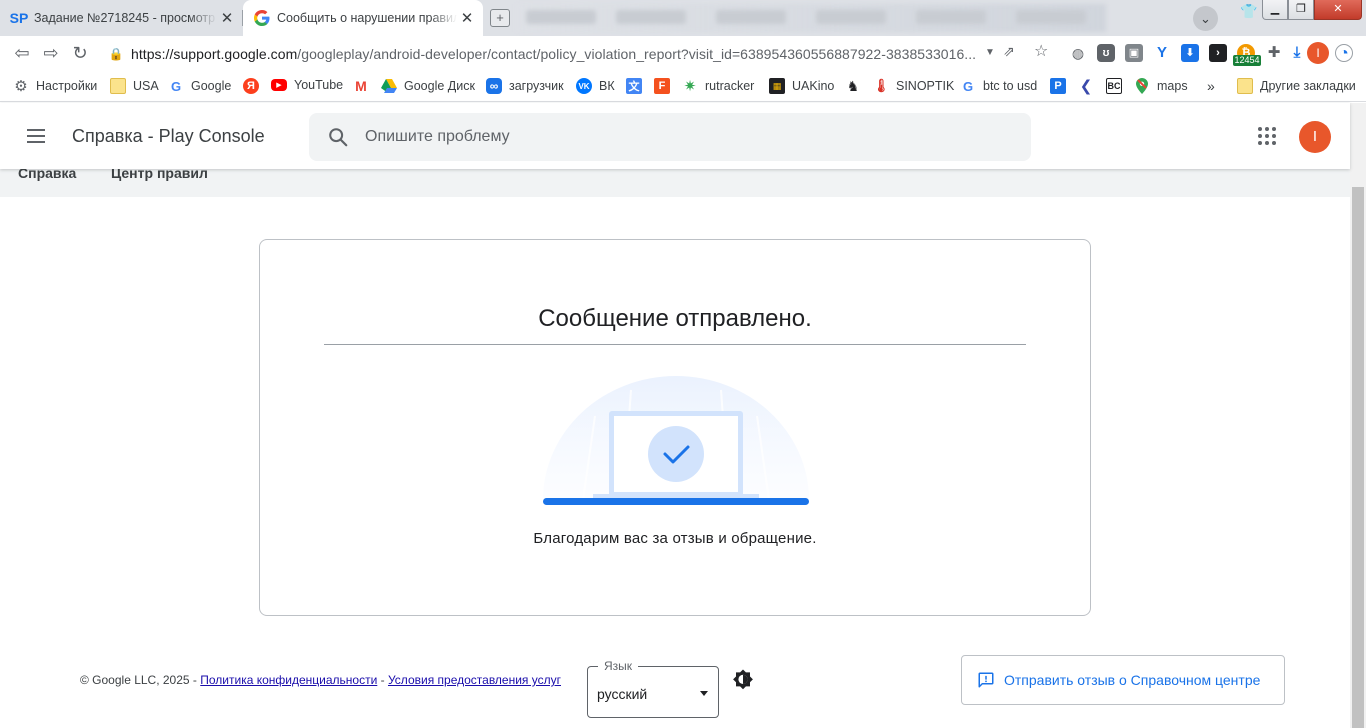  I want to click on bookmark-translate: 文, so click(637, 86).